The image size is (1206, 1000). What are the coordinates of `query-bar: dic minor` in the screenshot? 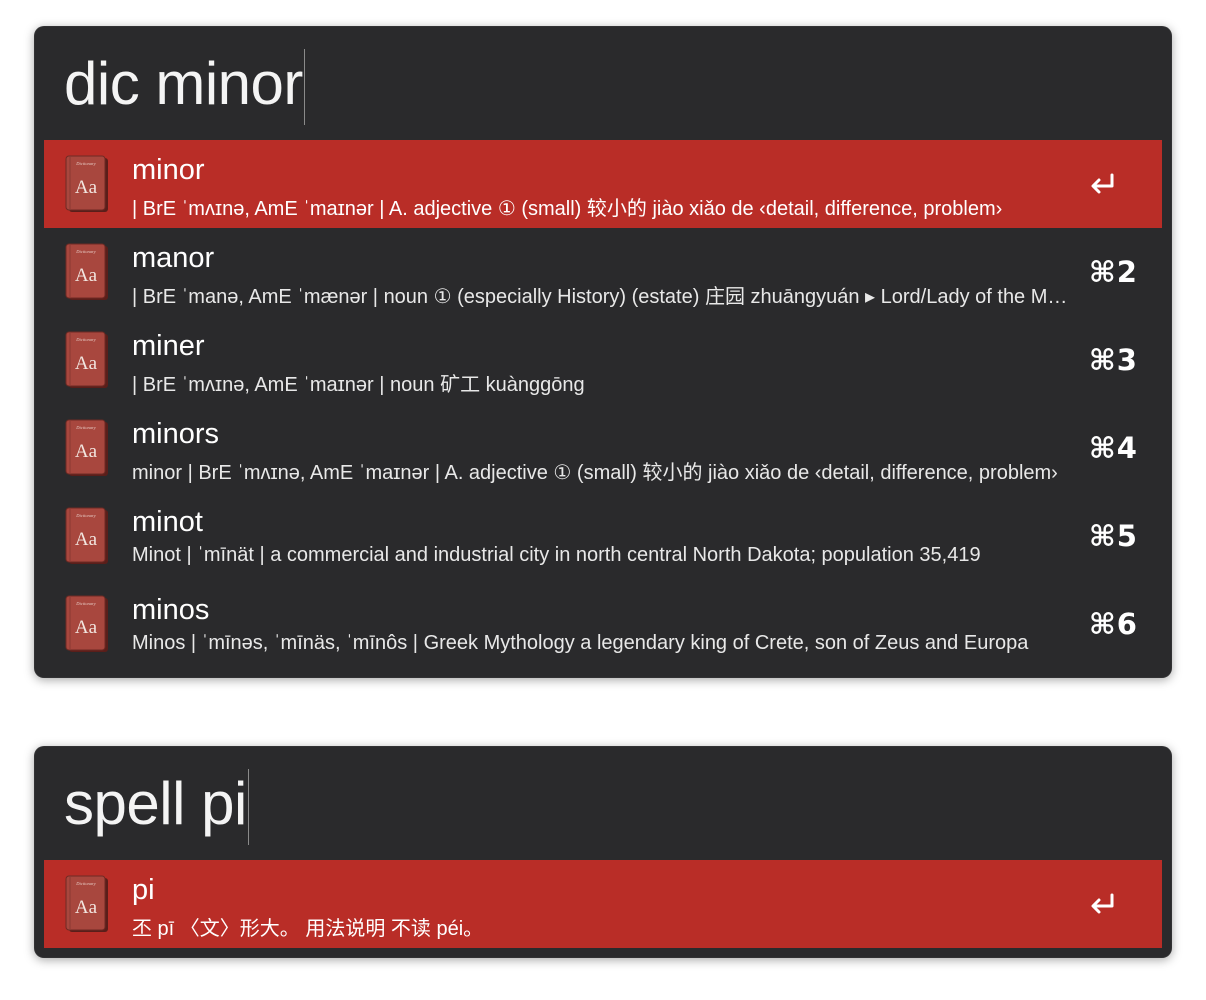 It's located at (603, 83).